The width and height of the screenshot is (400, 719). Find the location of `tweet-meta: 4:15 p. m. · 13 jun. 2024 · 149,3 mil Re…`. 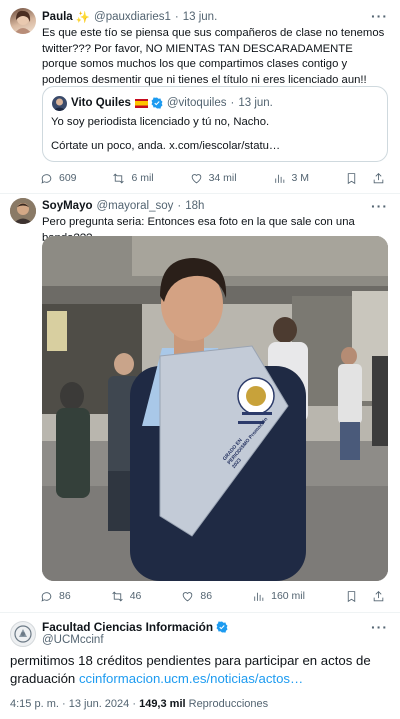

tweet-meta: 4:15 p. m. · 13 jun. 2024 · 149,3 mil Re… is located at coordinates (139, 704).